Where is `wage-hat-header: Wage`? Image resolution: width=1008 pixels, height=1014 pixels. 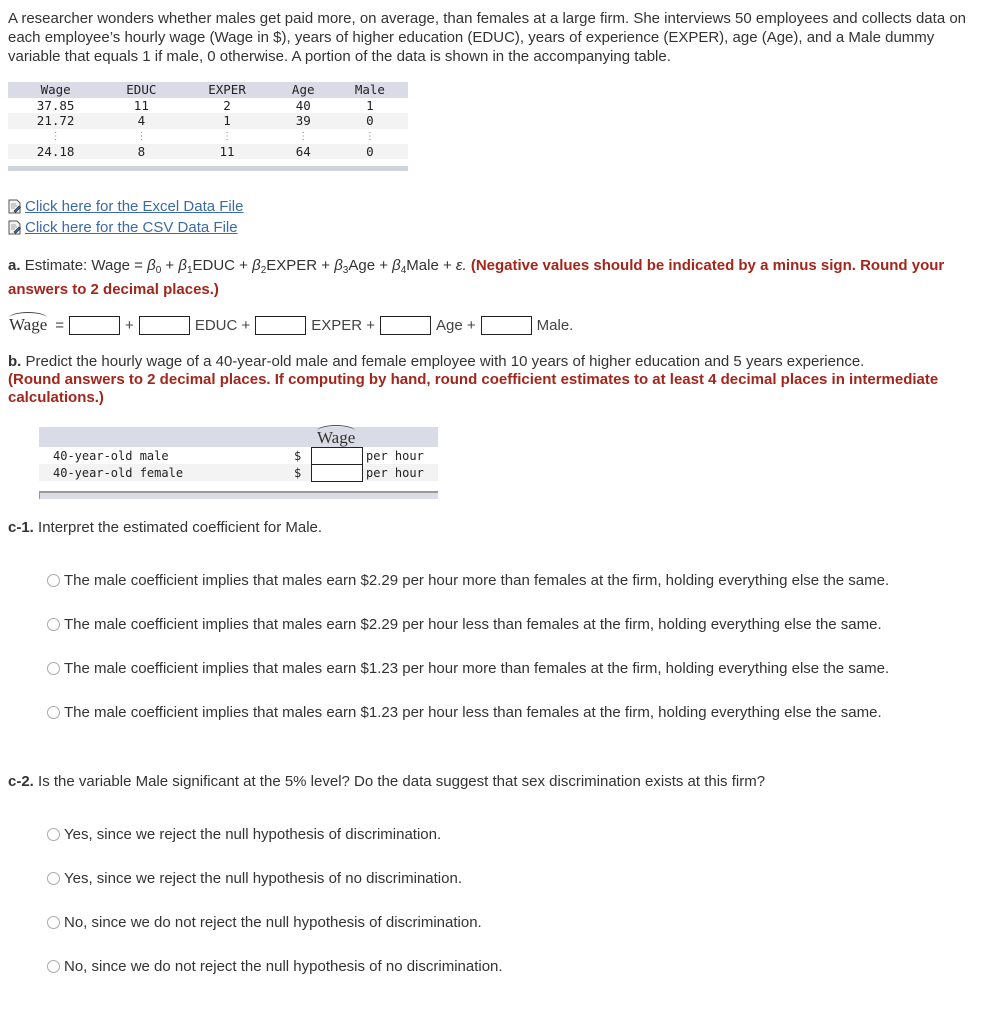 wage-hat-header: Wage is located at coordinates (336, 436).